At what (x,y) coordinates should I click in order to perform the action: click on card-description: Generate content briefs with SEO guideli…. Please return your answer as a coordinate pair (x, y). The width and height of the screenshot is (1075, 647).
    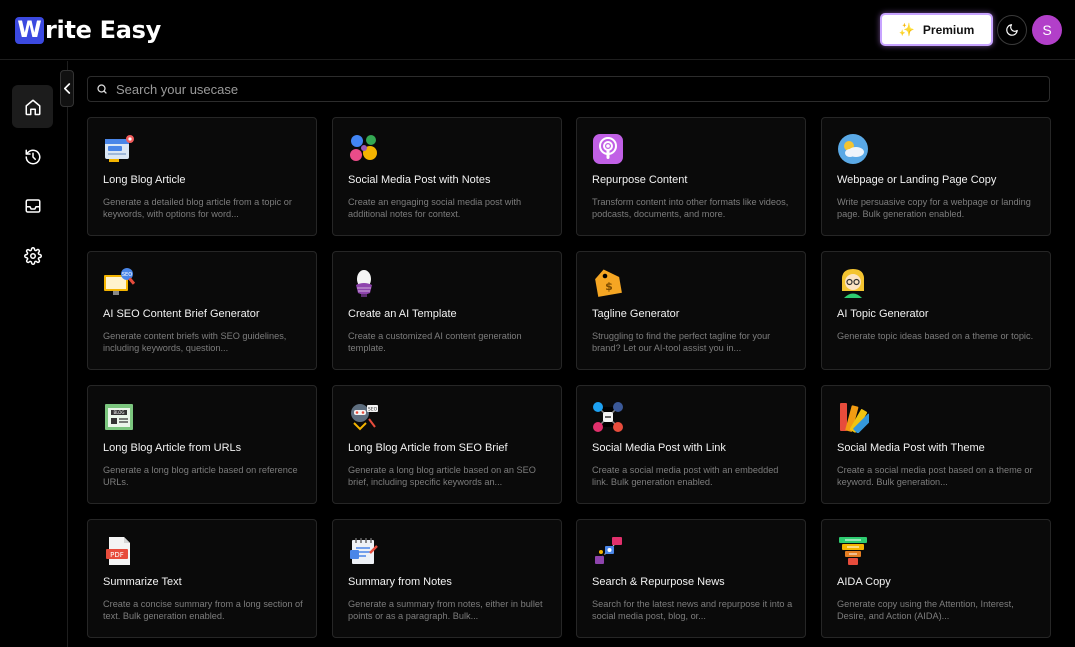
    Looking at the image, I should click on (195, 342).